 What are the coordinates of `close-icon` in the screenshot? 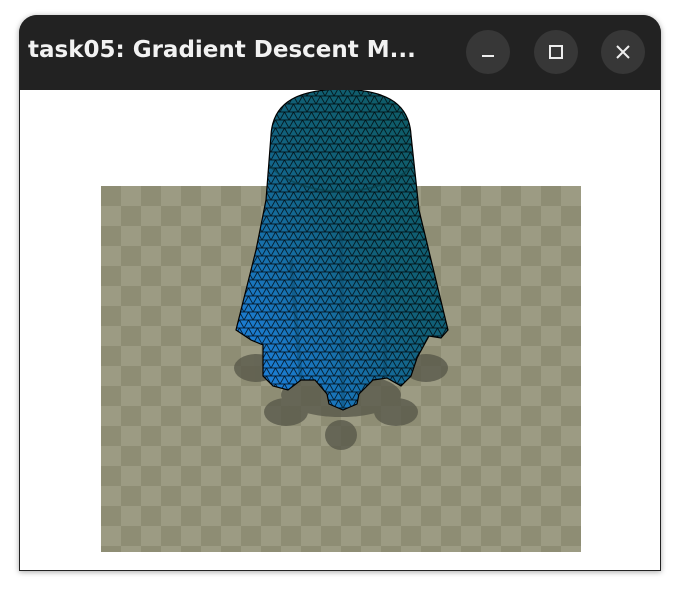 It's located at (623, 52).